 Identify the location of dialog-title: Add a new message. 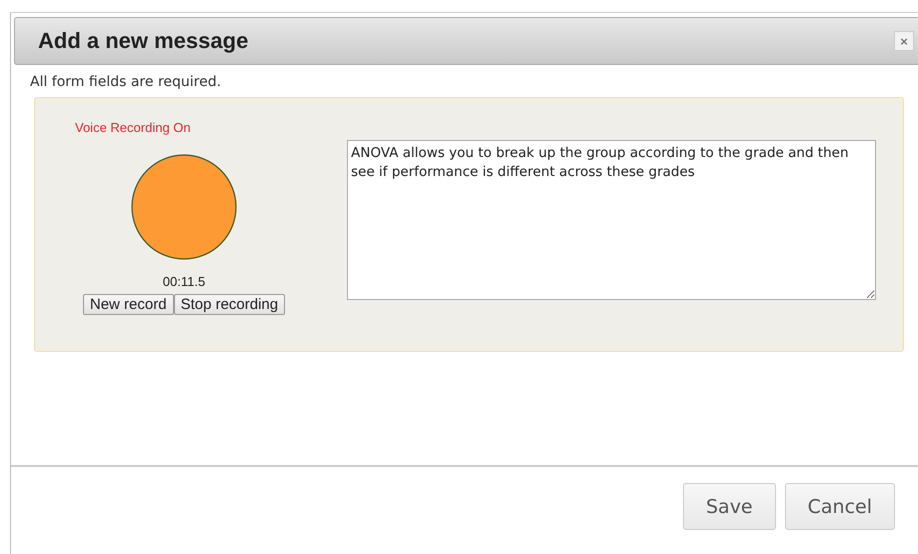
(143, 41).